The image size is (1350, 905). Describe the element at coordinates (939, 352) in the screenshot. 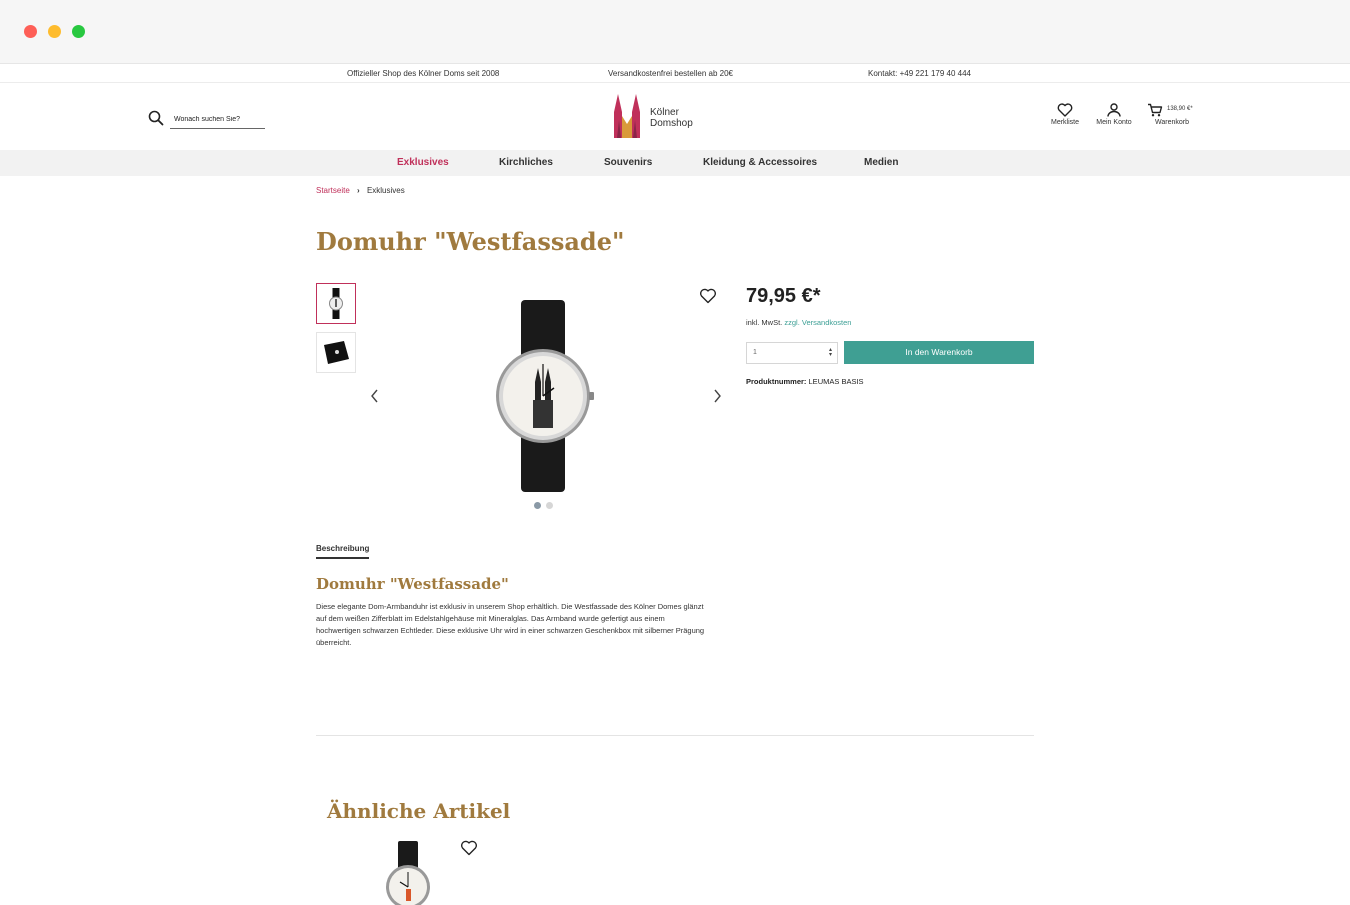

I see `add-to-cart-button: In den Warenkorb` at that location.